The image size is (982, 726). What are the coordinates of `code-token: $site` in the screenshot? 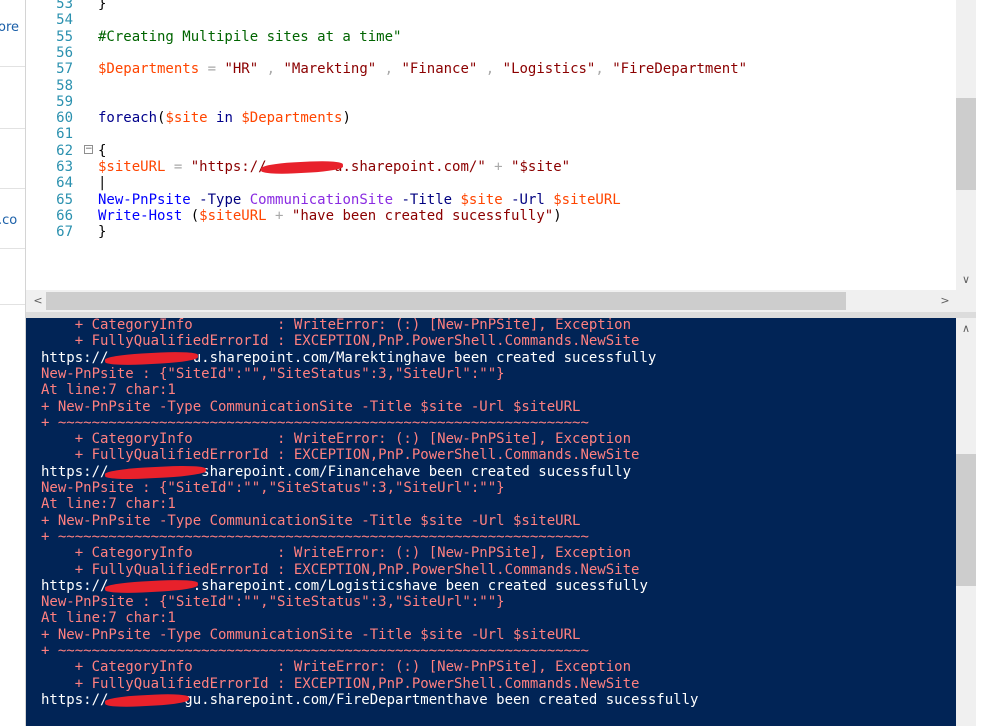 It's located at (186, 118).